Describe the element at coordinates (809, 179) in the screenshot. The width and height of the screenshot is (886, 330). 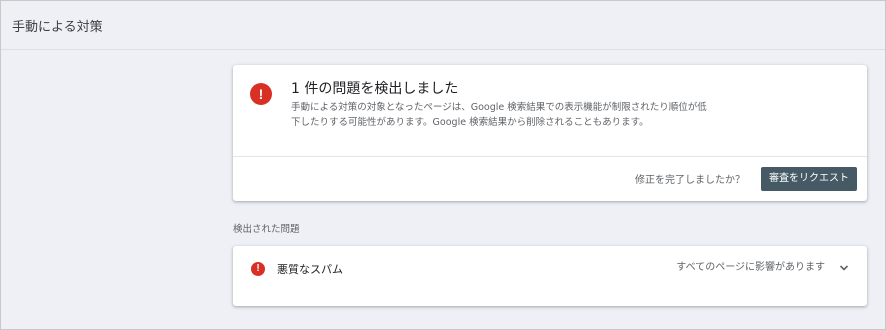
I see `request-review-button: 審査をリクエスト` at that location.